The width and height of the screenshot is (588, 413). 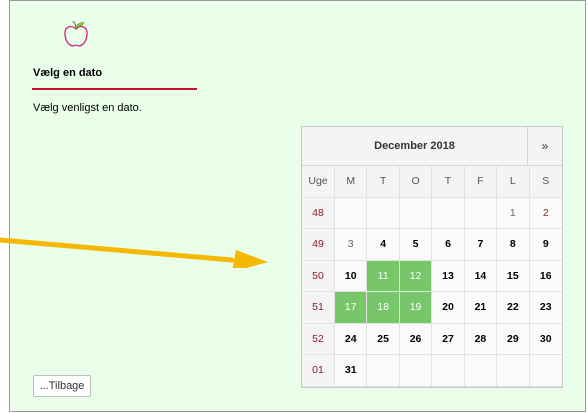 I want to click on day-cell: 8, so click(x=513, y=245).